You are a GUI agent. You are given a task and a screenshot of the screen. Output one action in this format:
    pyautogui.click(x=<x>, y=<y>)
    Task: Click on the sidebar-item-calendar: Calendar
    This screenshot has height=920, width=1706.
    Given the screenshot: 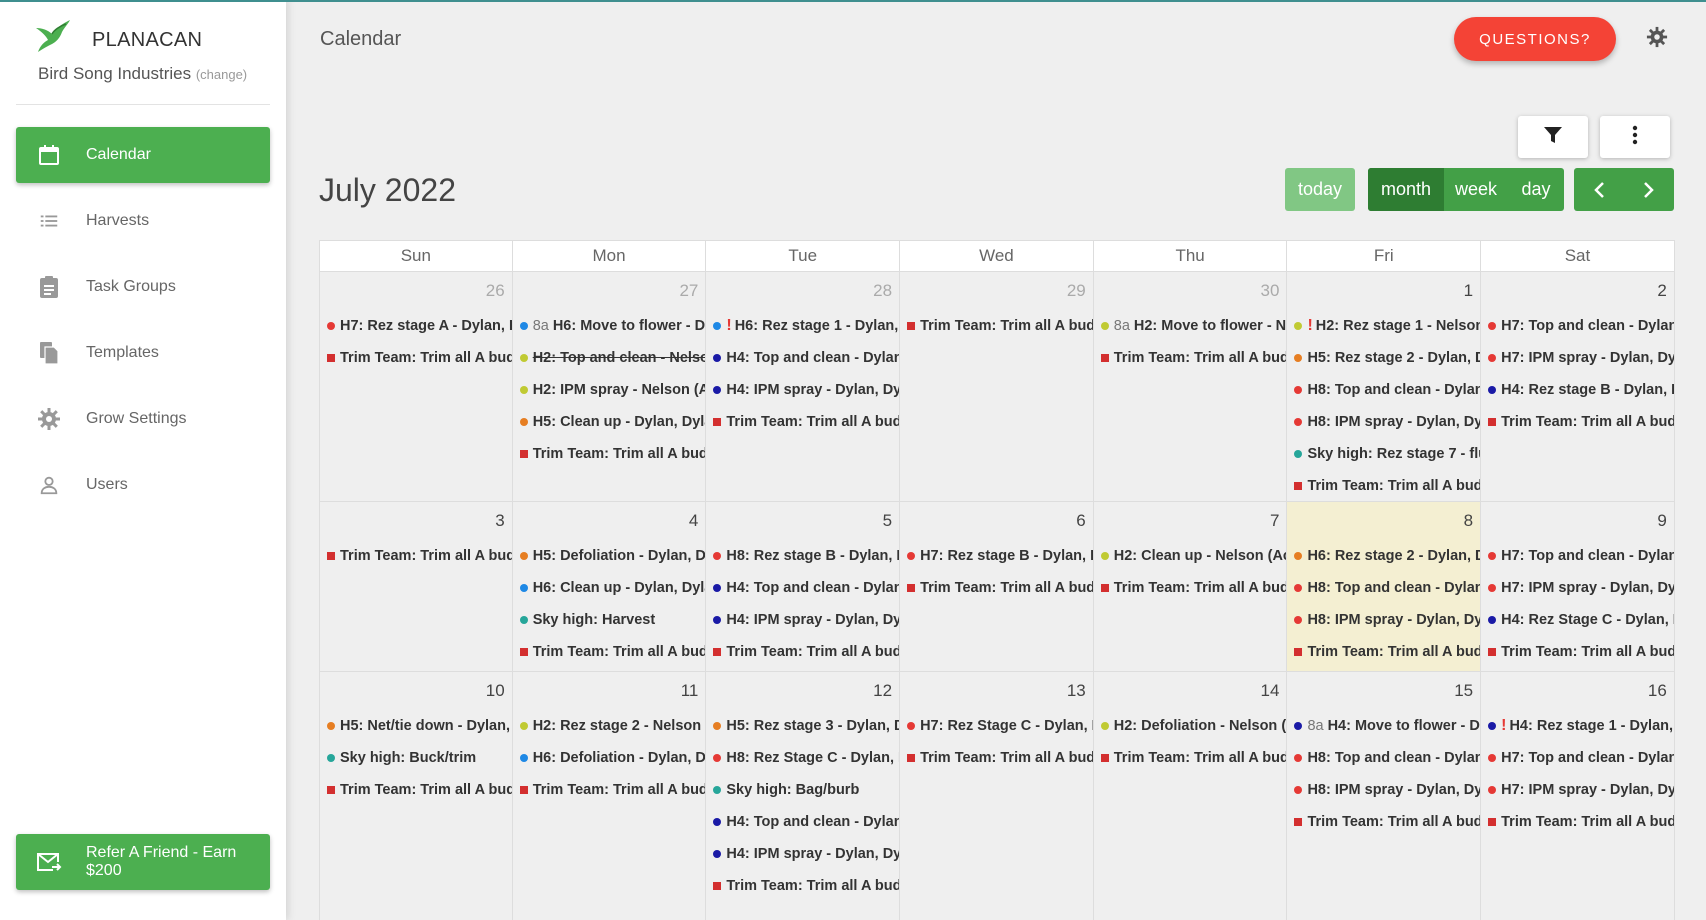 What is the action you would take?
    pyautogui.click(x=143, y=155)
    